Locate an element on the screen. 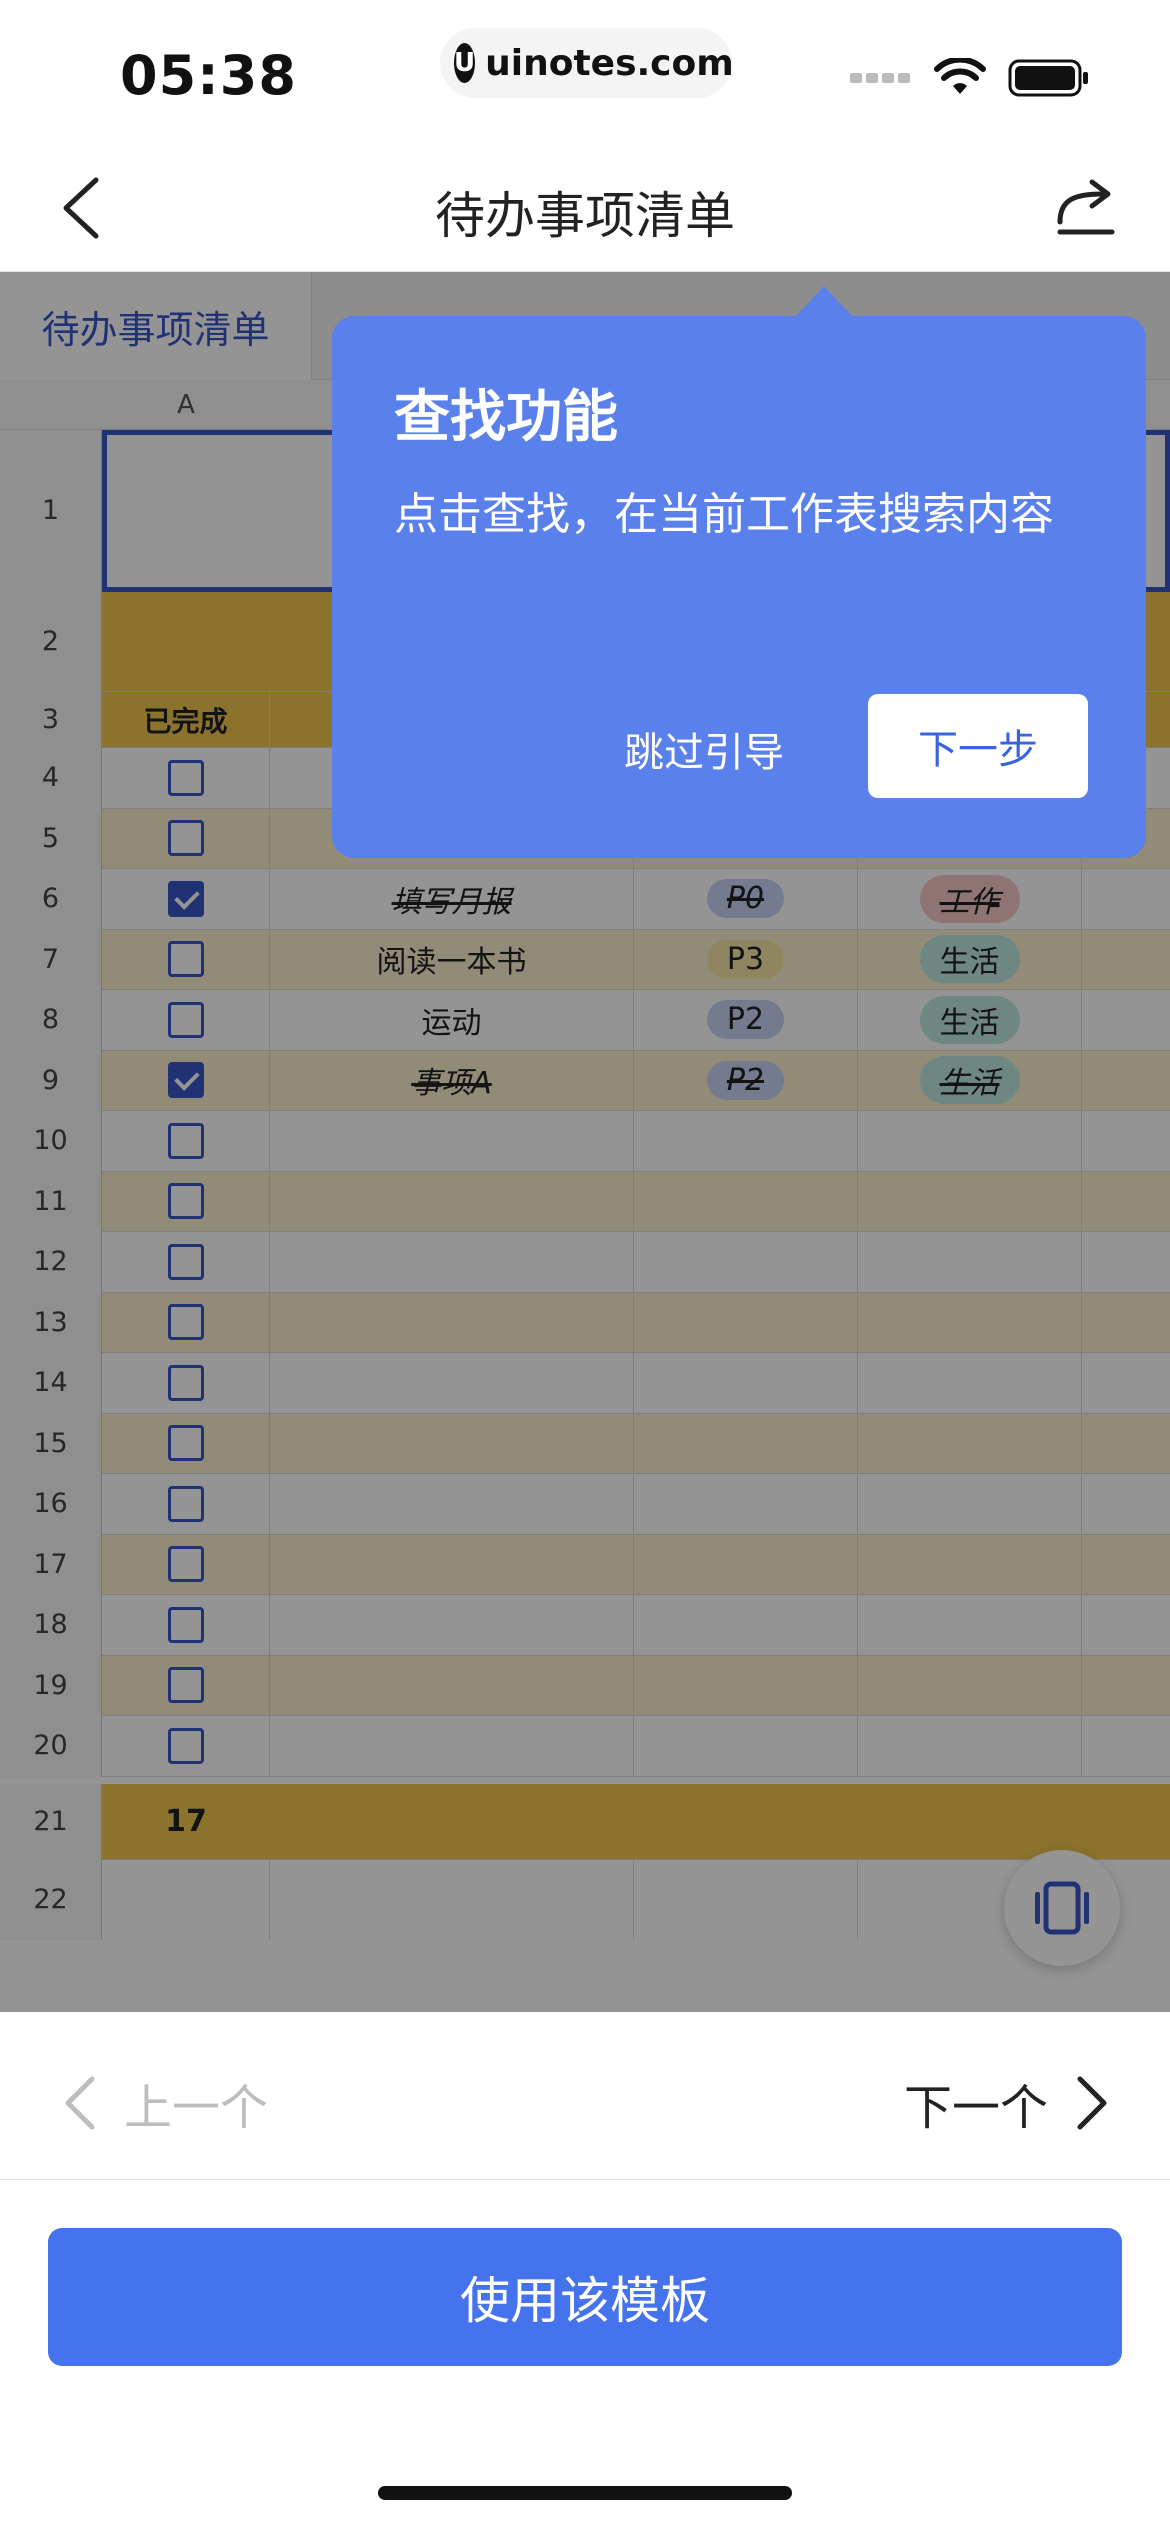 This screenshot has width=1170, height=2532. chevron-right-icon is located at coordinates (1092, 2103).